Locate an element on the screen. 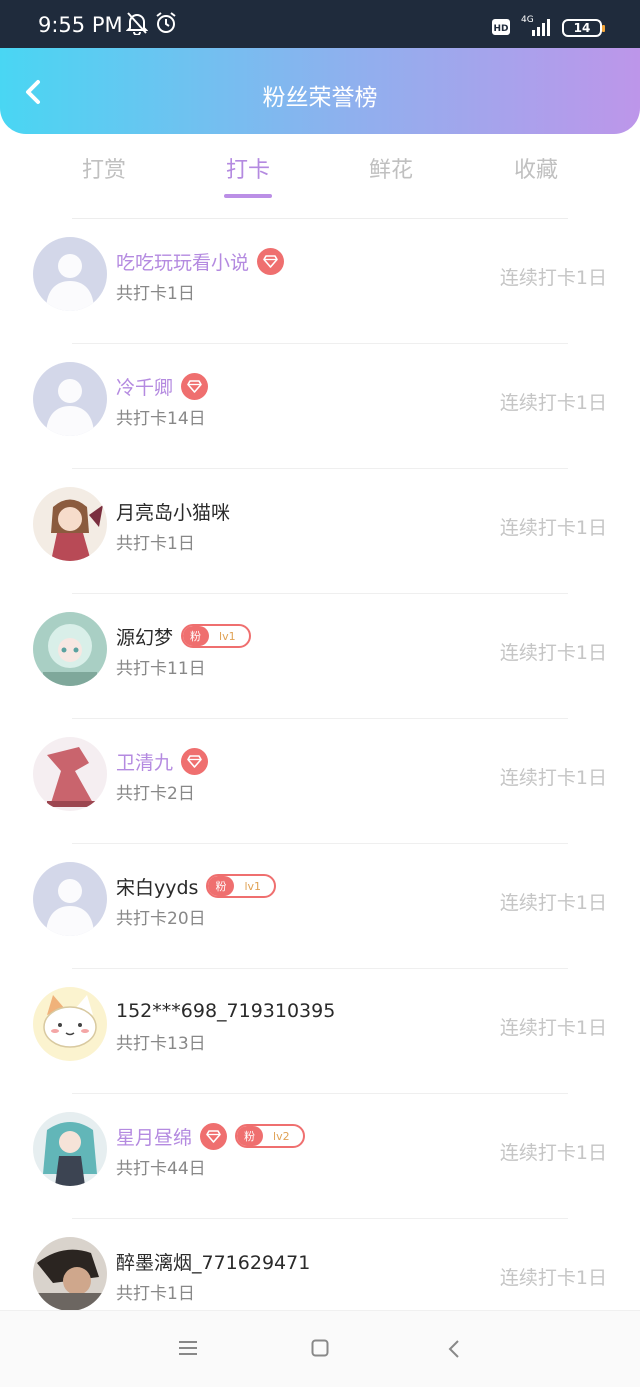 This screenshot has height=1387, width=640. square-home-icon is located at coordinates (320, 1348).